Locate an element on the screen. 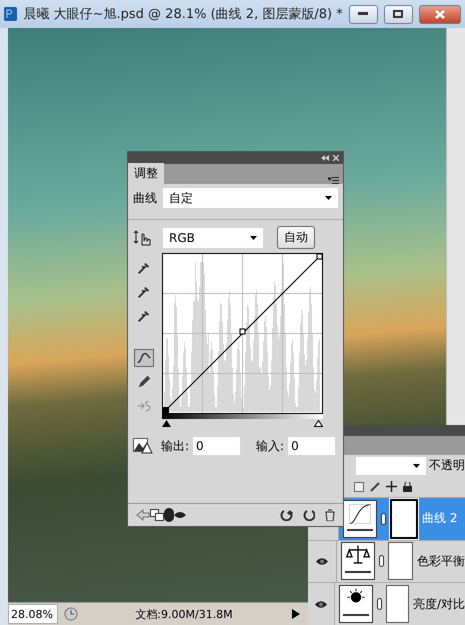  output-field: 0 is located at coordinates (216, 446).